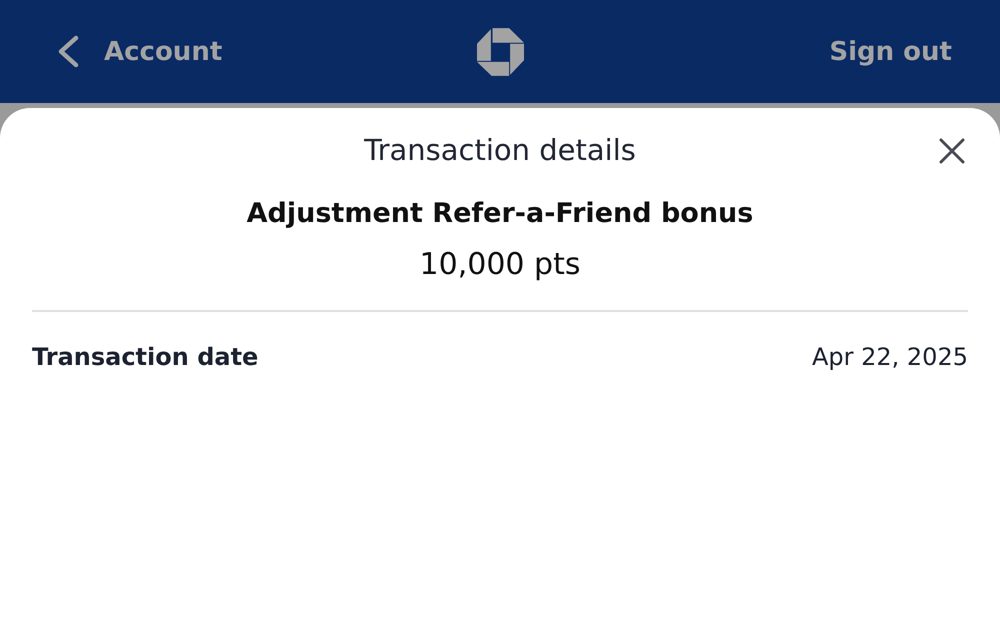 The image size is (1000, 620). I want to click on close-button, so click(952, 151).